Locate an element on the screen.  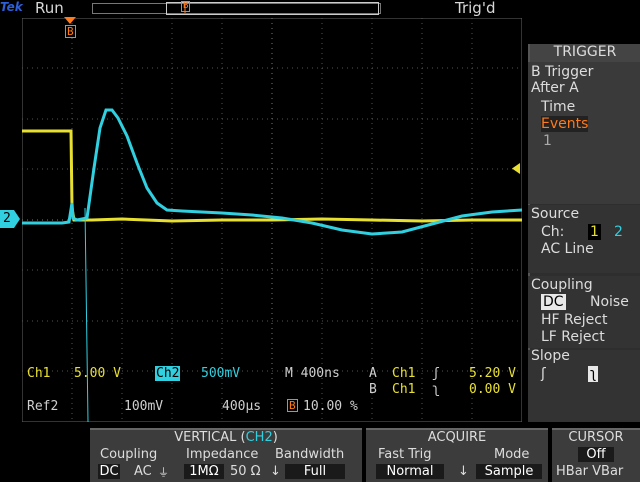
timebase: M 400ns is located at coordinates (312, 373).